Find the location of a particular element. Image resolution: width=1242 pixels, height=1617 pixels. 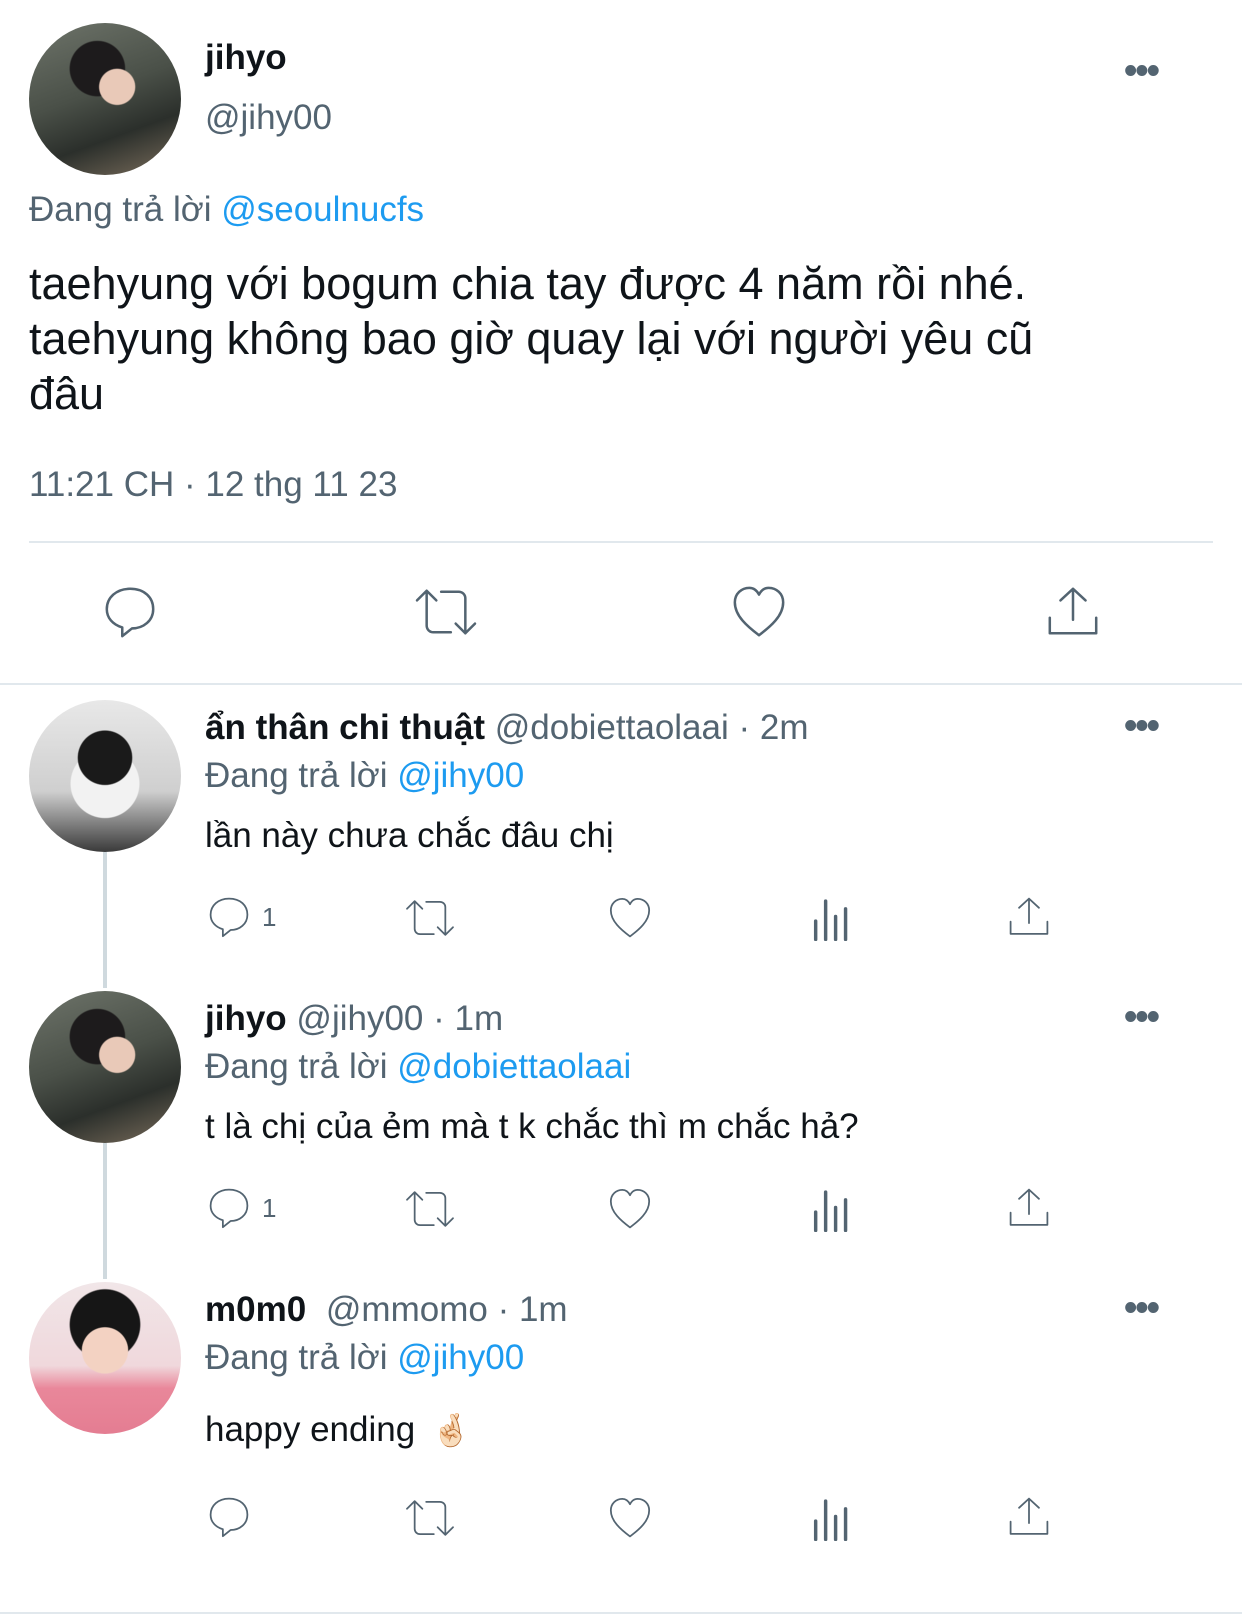

reply-text-row: happy ending 🤞🏻 is located at coordinates (338, 1430).